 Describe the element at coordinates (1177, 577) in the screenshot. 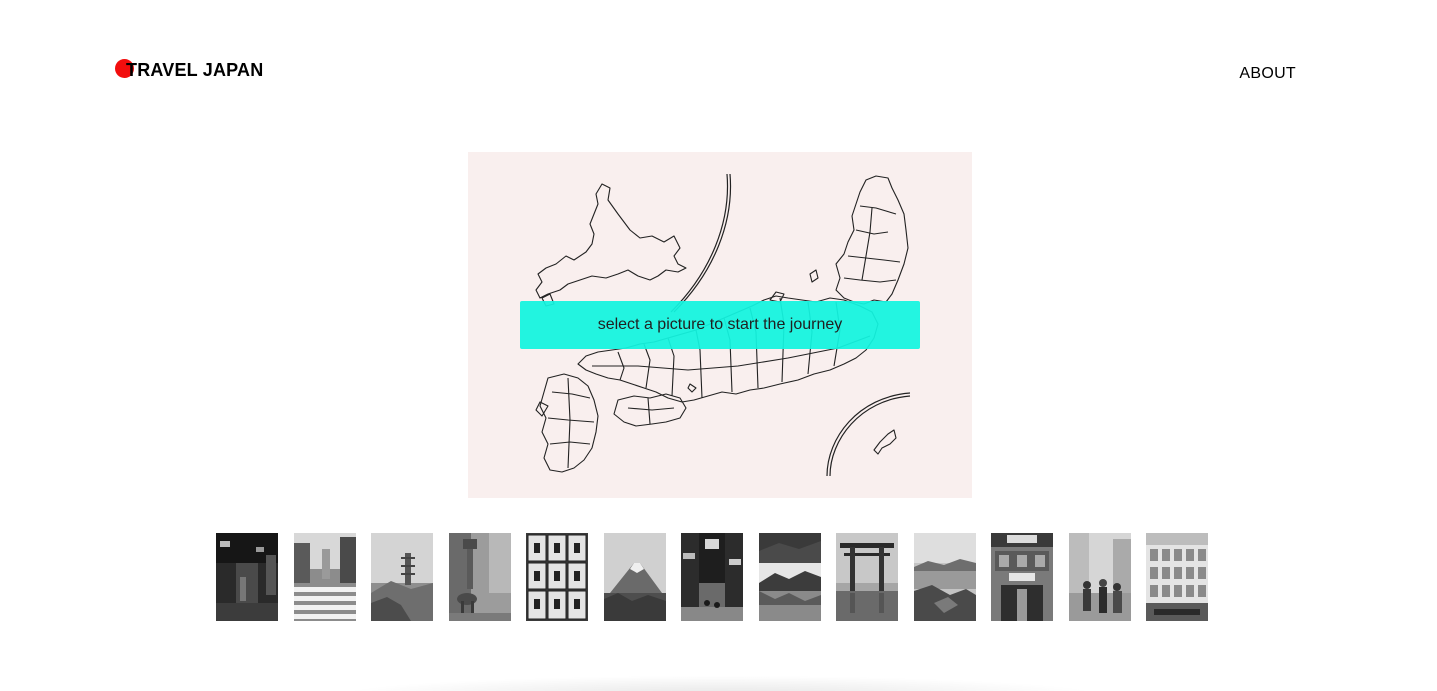

I see `thumbnail-vending-machine` at that location.